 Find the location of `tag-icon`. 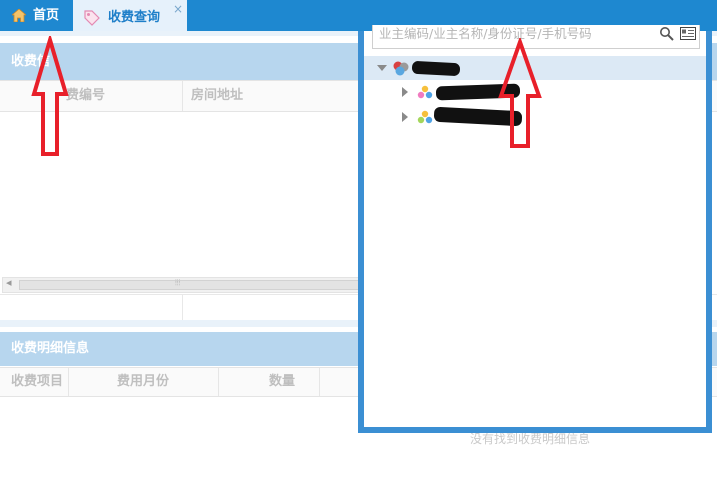

tag-icon is located at coordinates (92, 18).